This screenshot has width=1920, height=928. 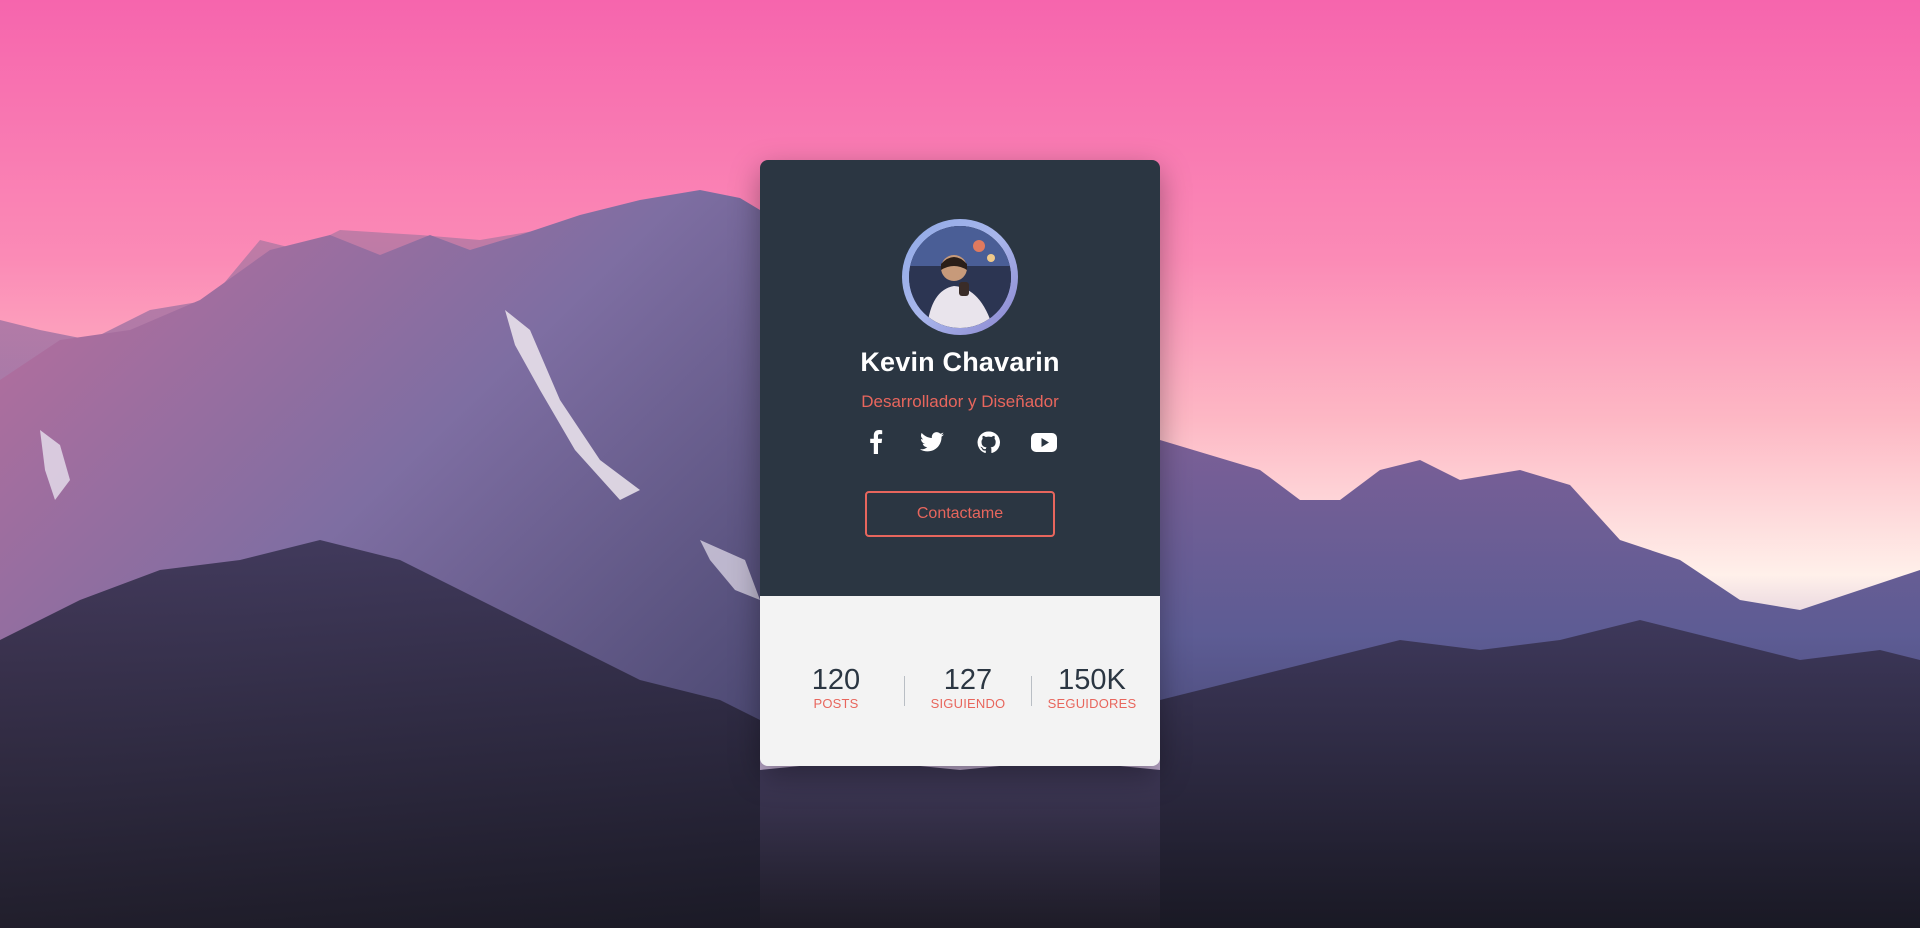 I want to click on profile-name: Kevin Chavarin, so click(x=960, y=362).